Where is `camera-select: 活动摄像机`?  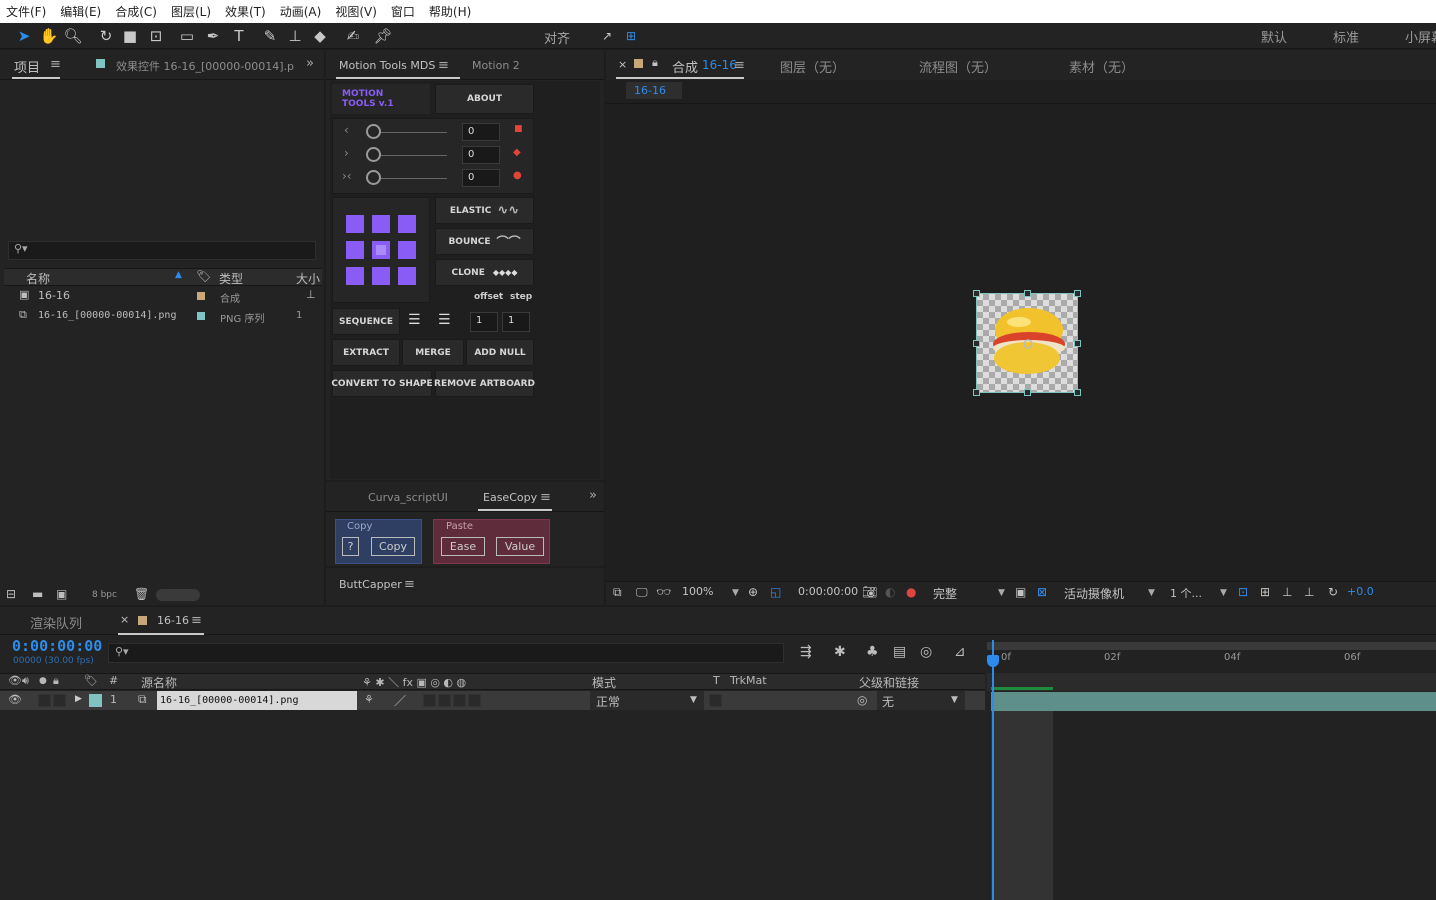
camera-select: 活动摄像机 is located at coordinates (1094, 593).